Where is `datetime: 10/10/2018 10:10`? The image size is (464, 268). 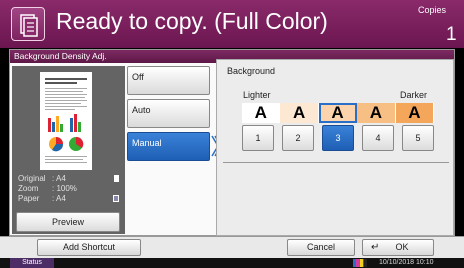 datetime: 10/10/2018 10:10 is located at coordinates (406, 262).